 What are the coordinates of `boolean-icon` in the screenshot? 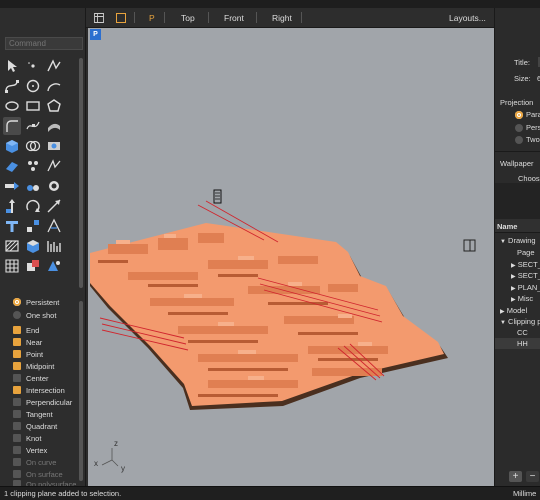 It's located at (33, 146).